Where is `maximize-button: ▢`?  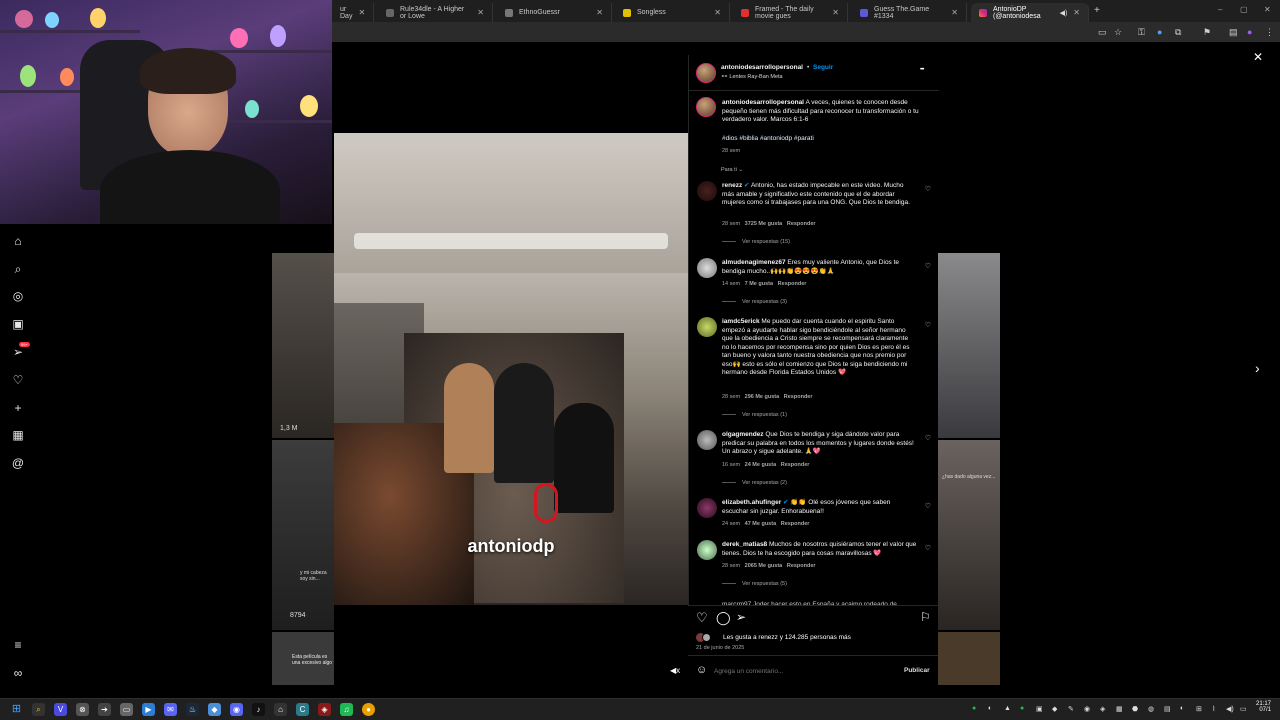
maximize-button: ▢ is located at coordinates (1244, 9).